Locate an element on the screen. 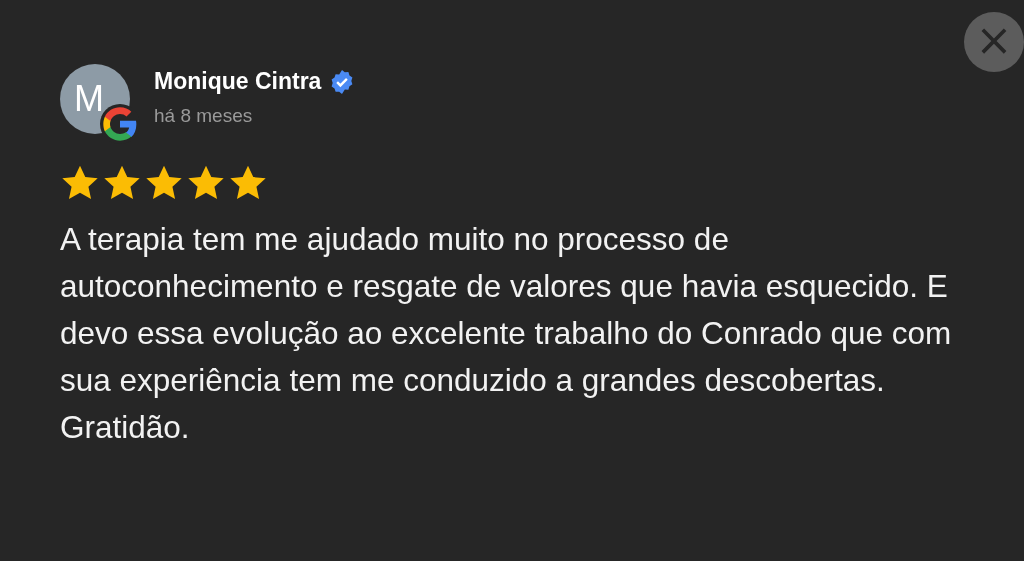 This screenshot has width=1024, height=561. google-logo-icon is located at coordinates (120, 124).